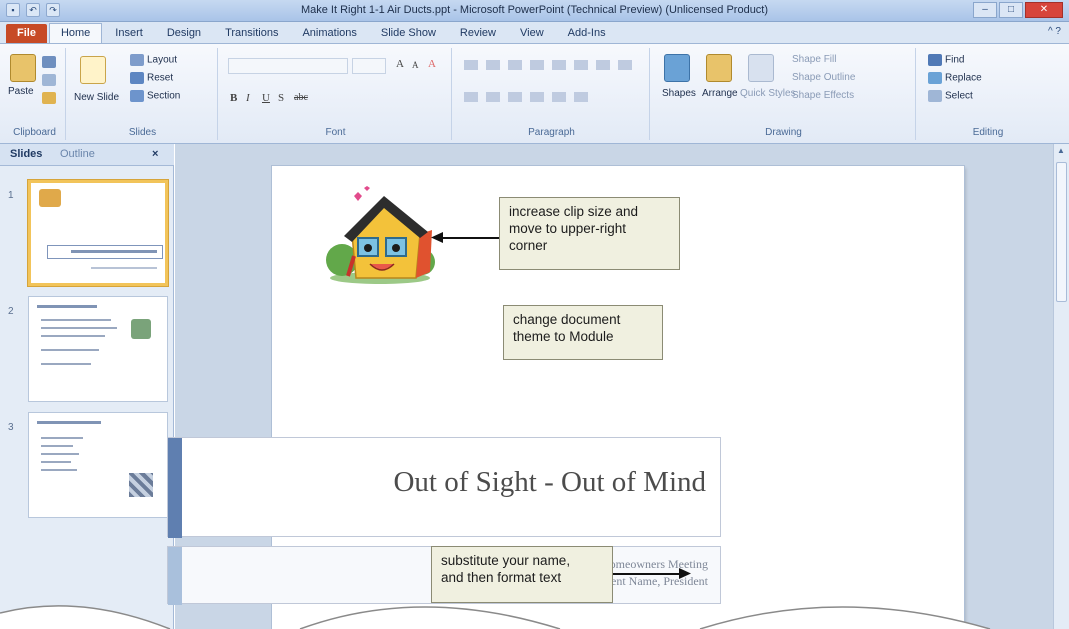  Describe the element at coordinates (532, 33) in the screenshot. I see `tab-view: View` at that location.